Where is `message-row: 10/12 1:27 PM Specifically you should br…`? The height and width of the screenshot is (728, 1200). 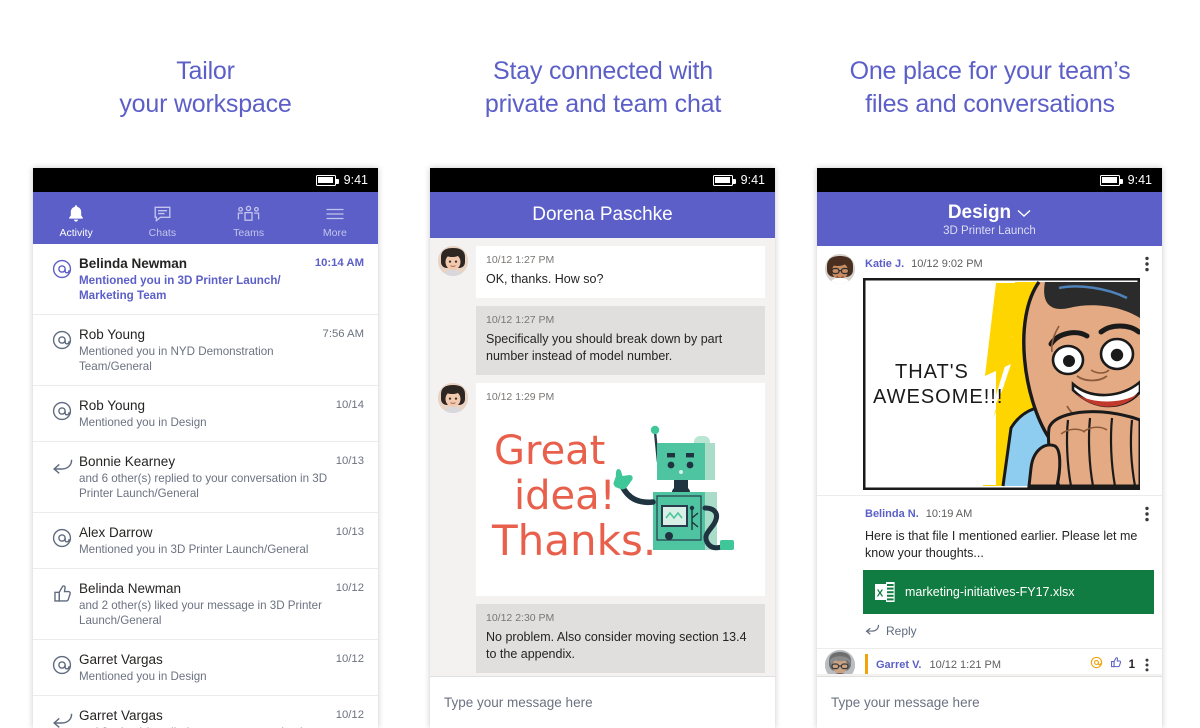
message-row: 10/12 1:27 PM Specifically you should br… is located at coordinates (602, 336).